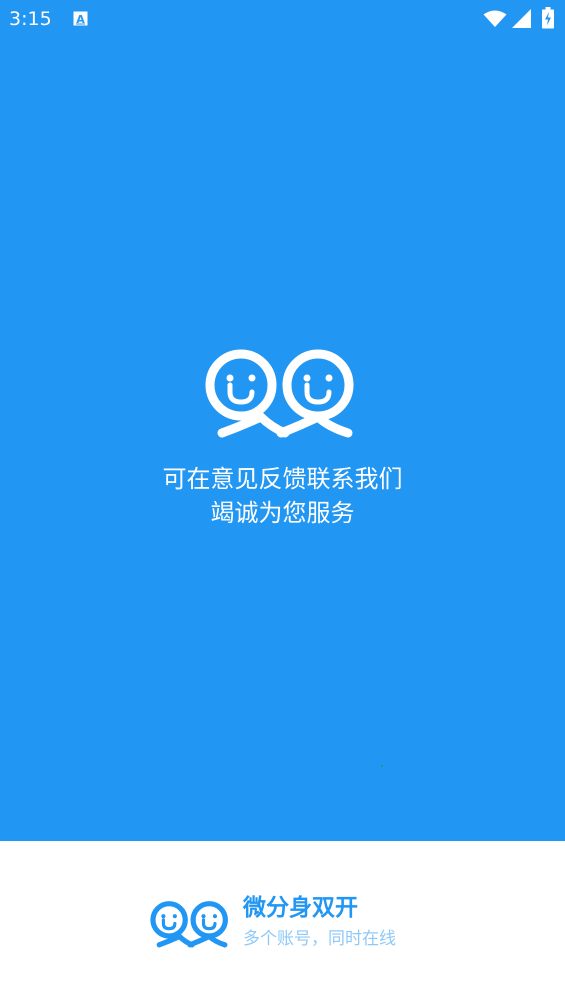  Describe the element at coordinates (30, 19) in the screenshot. I see `status-time: 3:15` at that location.